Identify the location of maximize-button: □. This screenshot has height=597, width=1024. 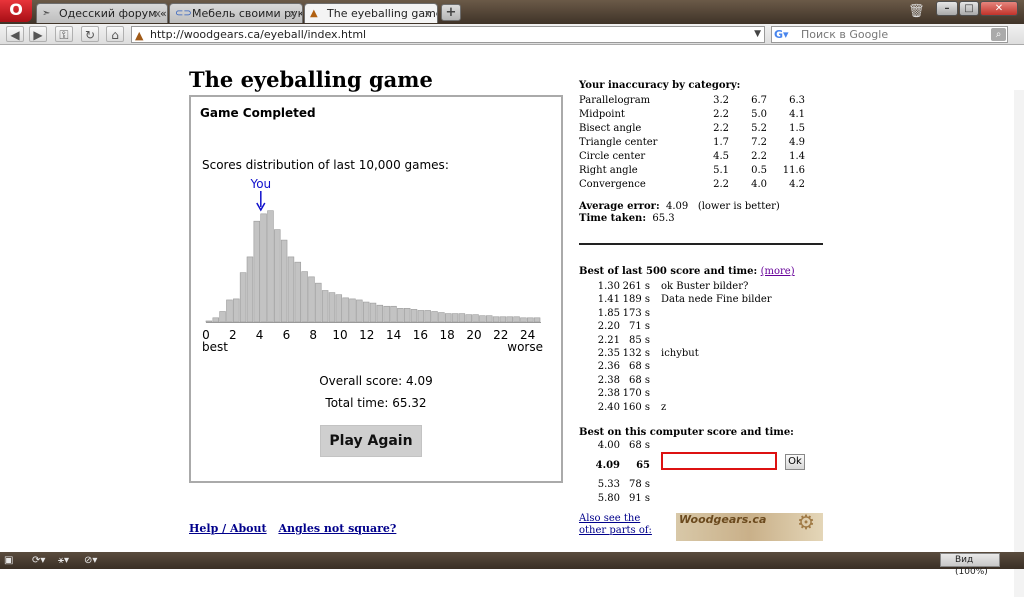
(969, 8).